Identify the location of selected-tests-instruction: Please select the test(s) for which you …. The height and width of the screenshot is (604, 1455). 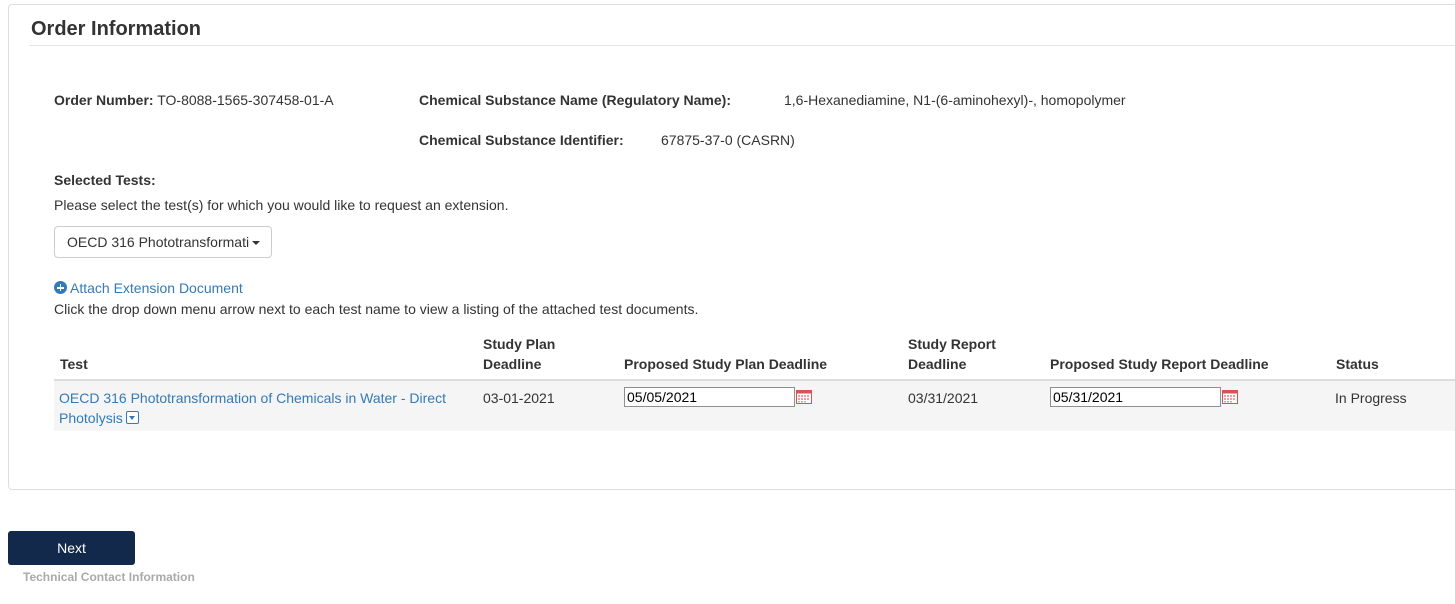
(281, 205).